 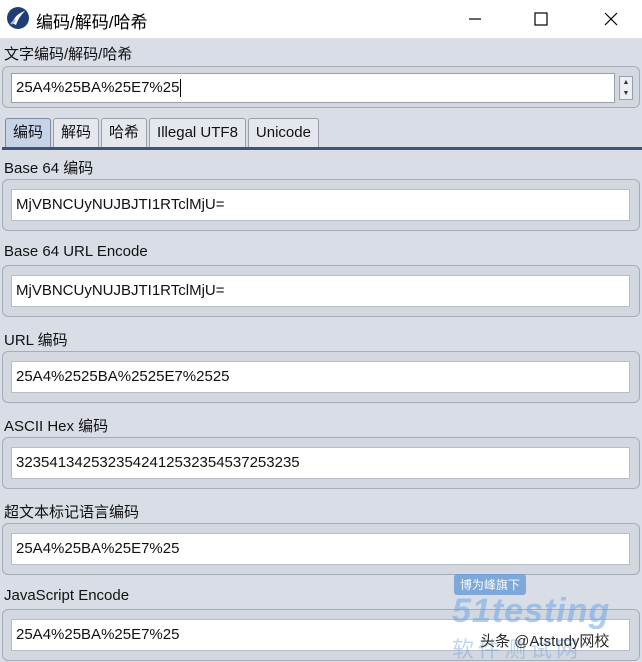 I want to click on spinner-down-icon: ▼, so click(x=626, y=94).